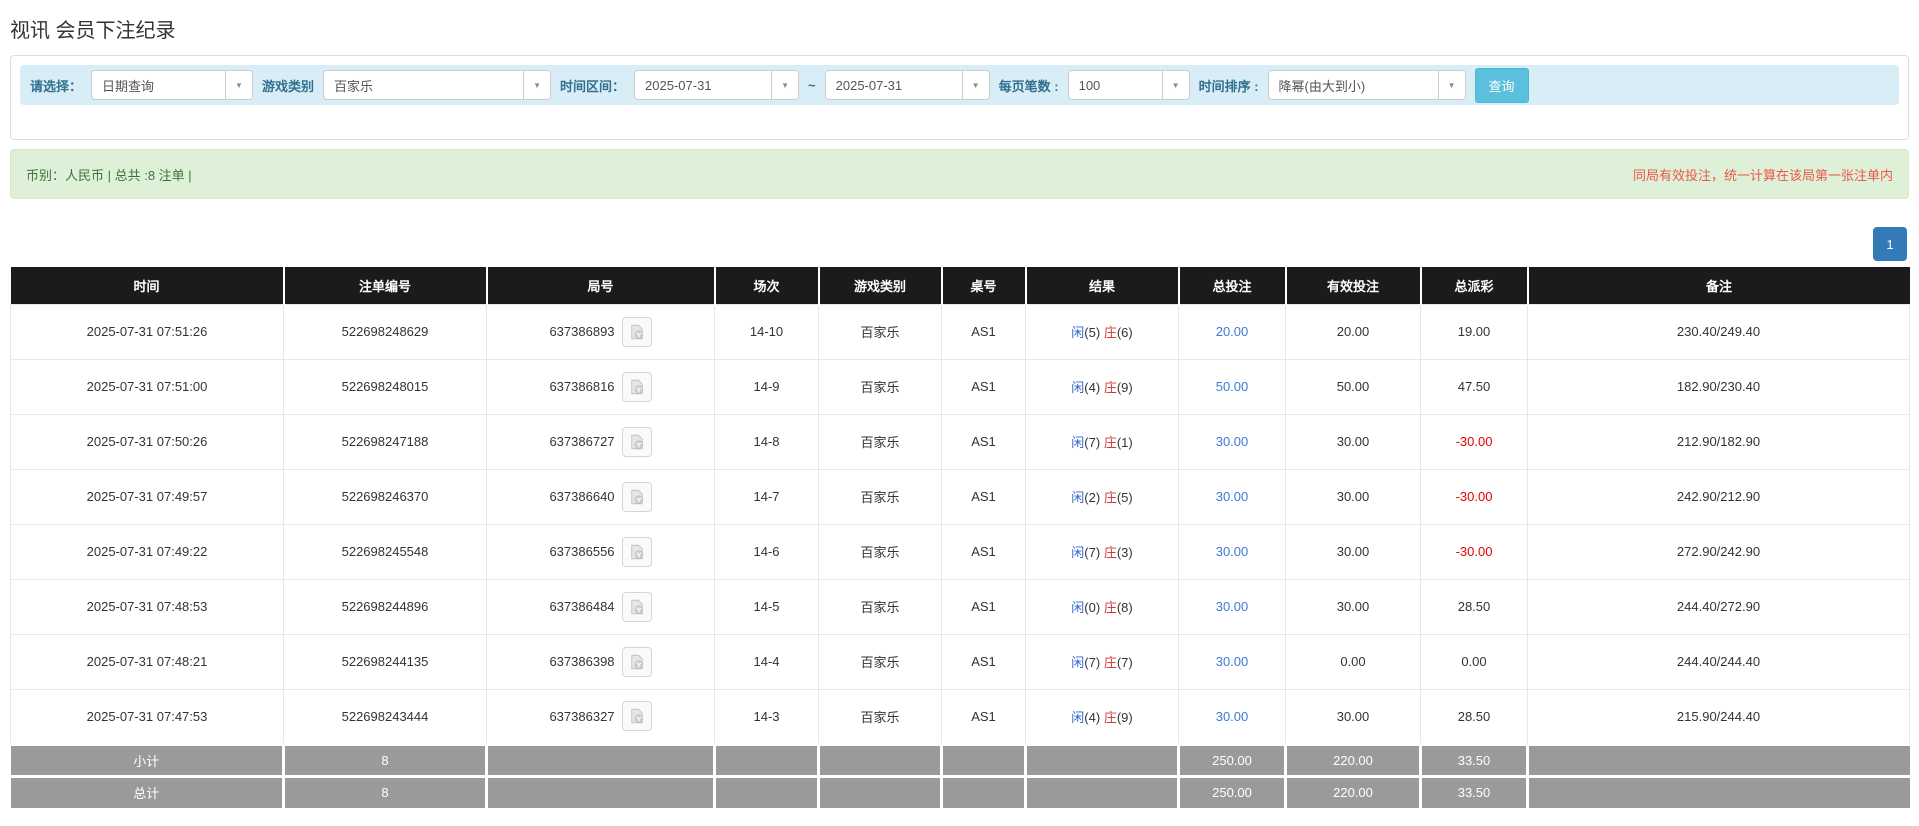 The height and width of the screenshot is (826, 1919). I want to click on cell-bet-id: 522698245548, so click(385, 551).